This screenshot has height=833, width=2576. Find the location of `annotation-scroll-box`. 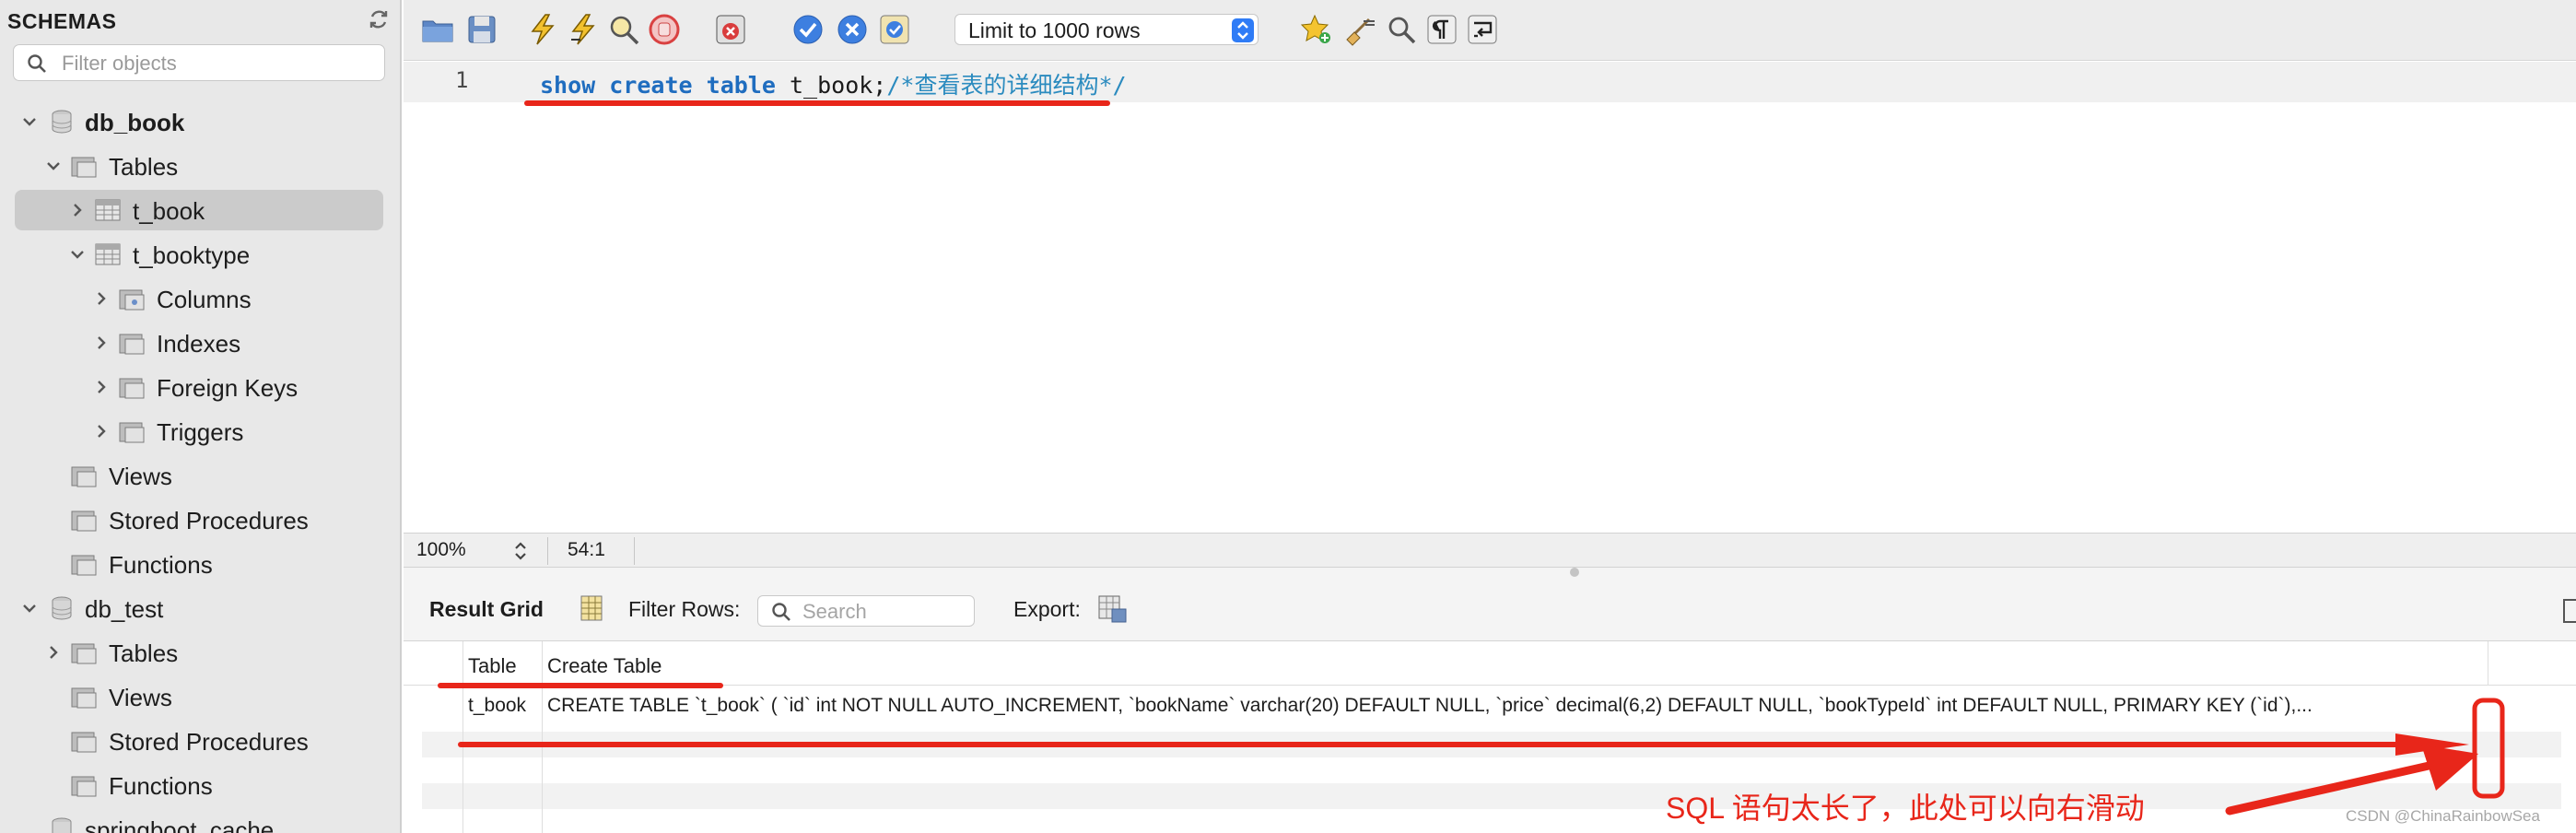

annotation-scroll-box is located at coordinates (2488, 748).